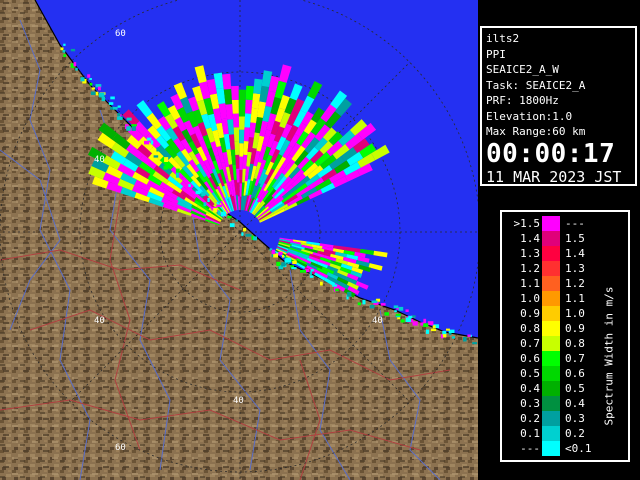 The image size is (640, 480). I want to click on legend-lower-value: 0.2, so click(530, 418).